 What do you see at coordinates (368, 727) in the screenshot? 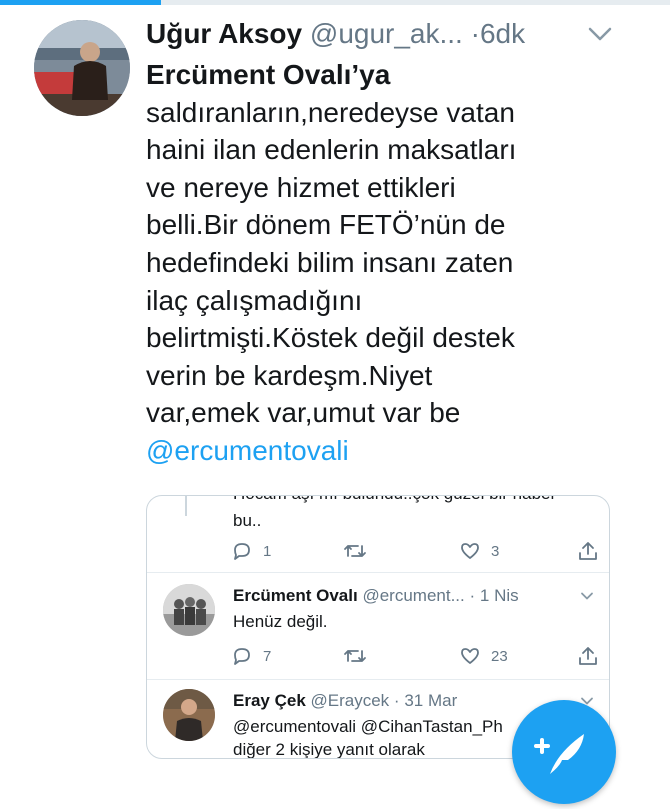
I see `reply-mentions: @ercumentovali @CihanTastan_Ph` at bounding box center [368, 727].